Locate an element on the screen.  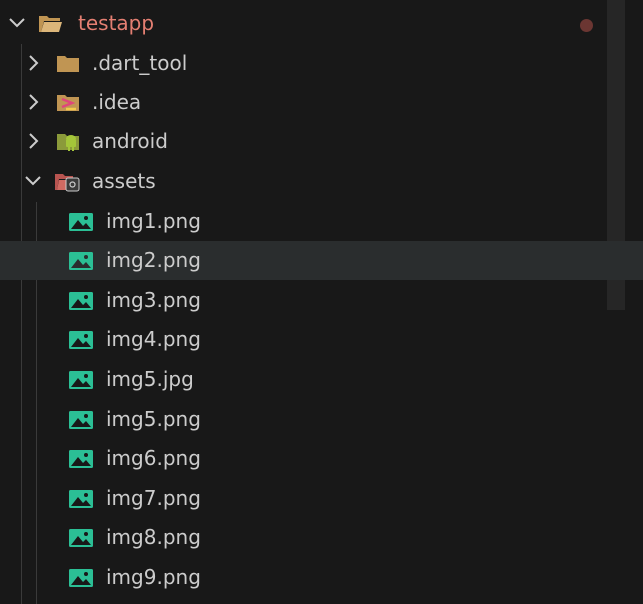
tree-file-img5-png: img5.png is located at coordinates (303, 419).